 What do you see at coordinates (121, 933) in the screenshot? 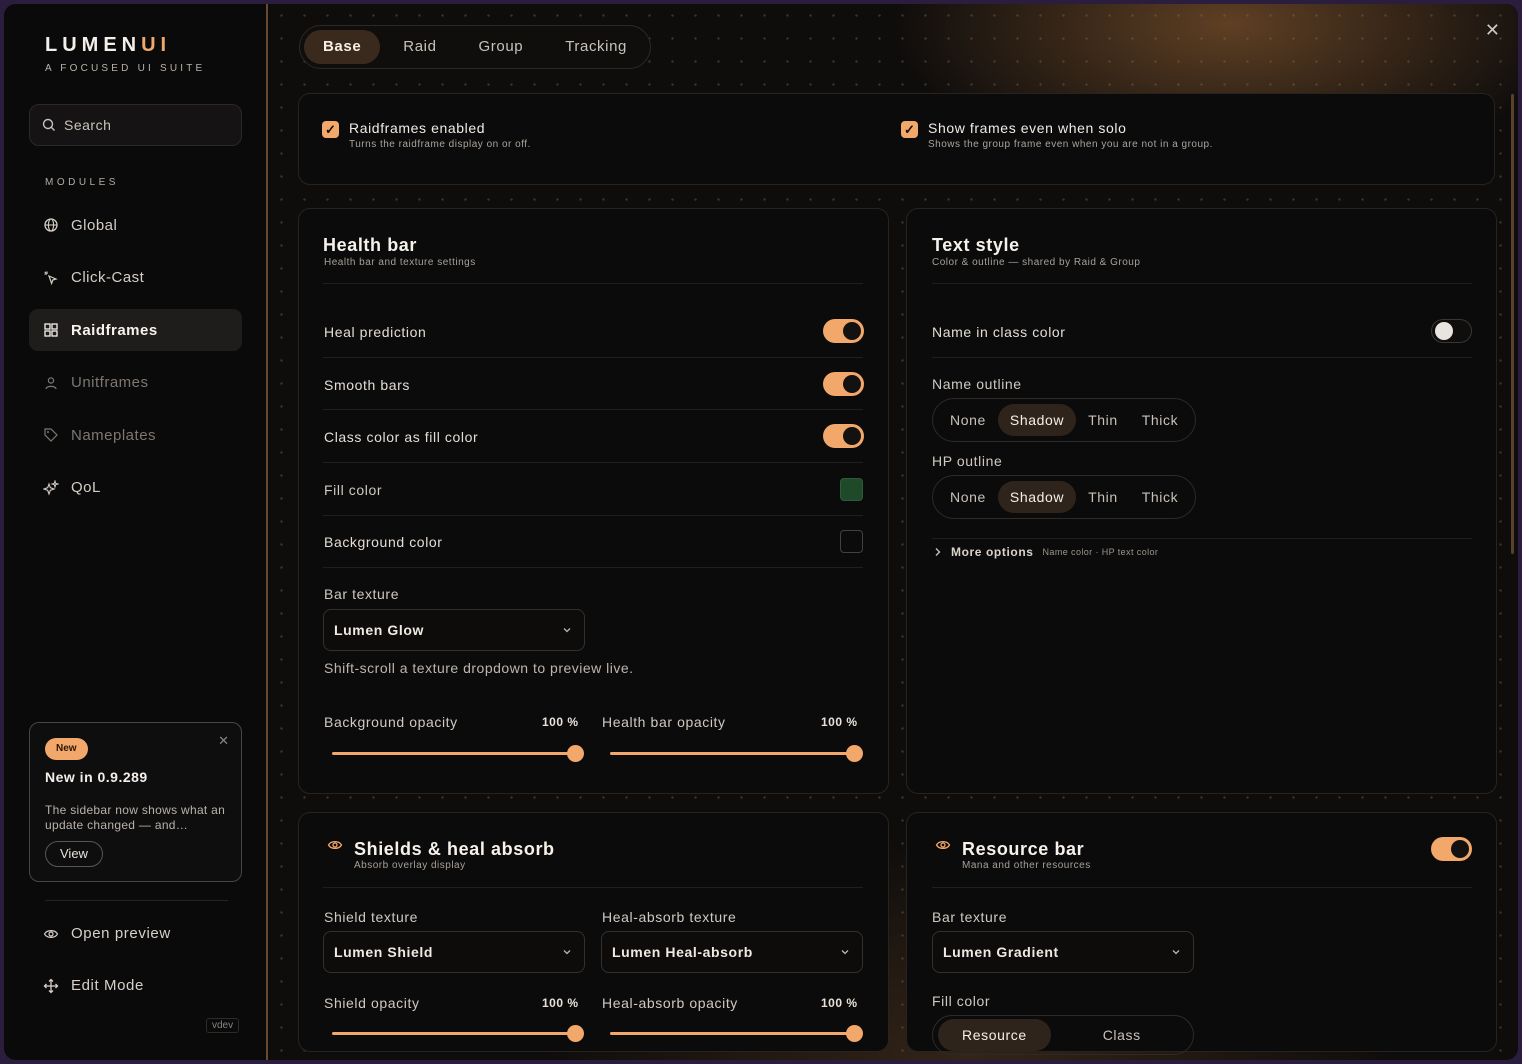
I see `open-preview-label: Open preview` at bounding box center [121, 933].